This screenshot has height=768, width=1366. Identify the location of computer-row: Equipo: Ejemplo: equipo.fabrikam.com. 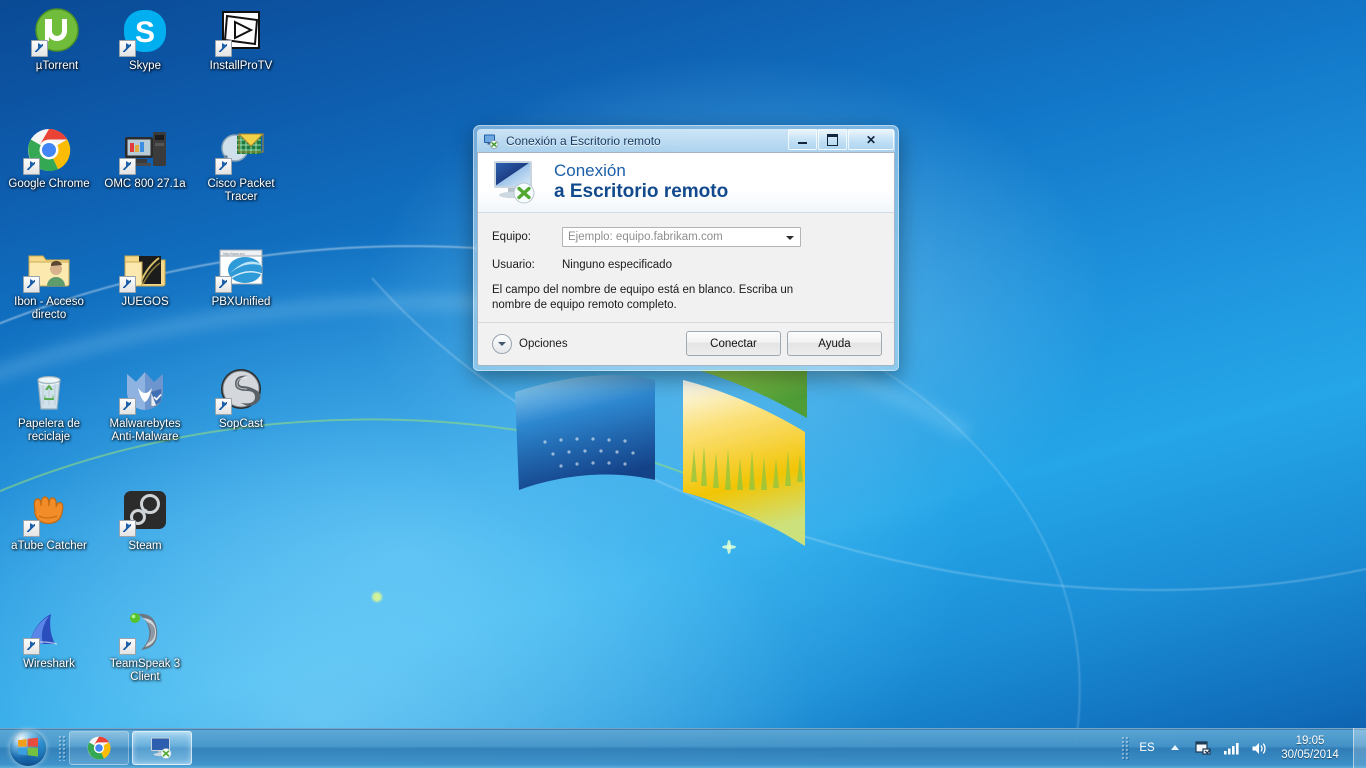
(687, 237).